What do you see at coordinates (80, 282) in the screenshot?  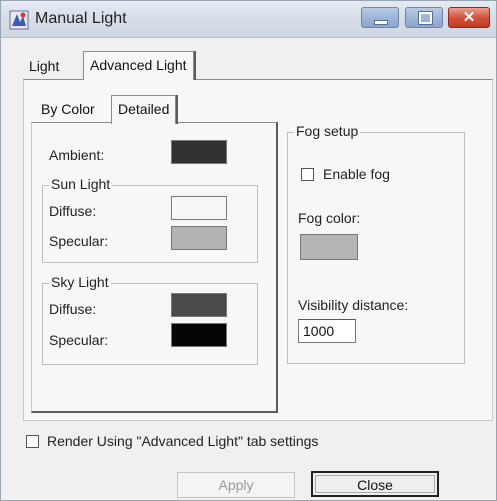 I see `sky-light-title: Sky Light` at bounding box center [80, 282].